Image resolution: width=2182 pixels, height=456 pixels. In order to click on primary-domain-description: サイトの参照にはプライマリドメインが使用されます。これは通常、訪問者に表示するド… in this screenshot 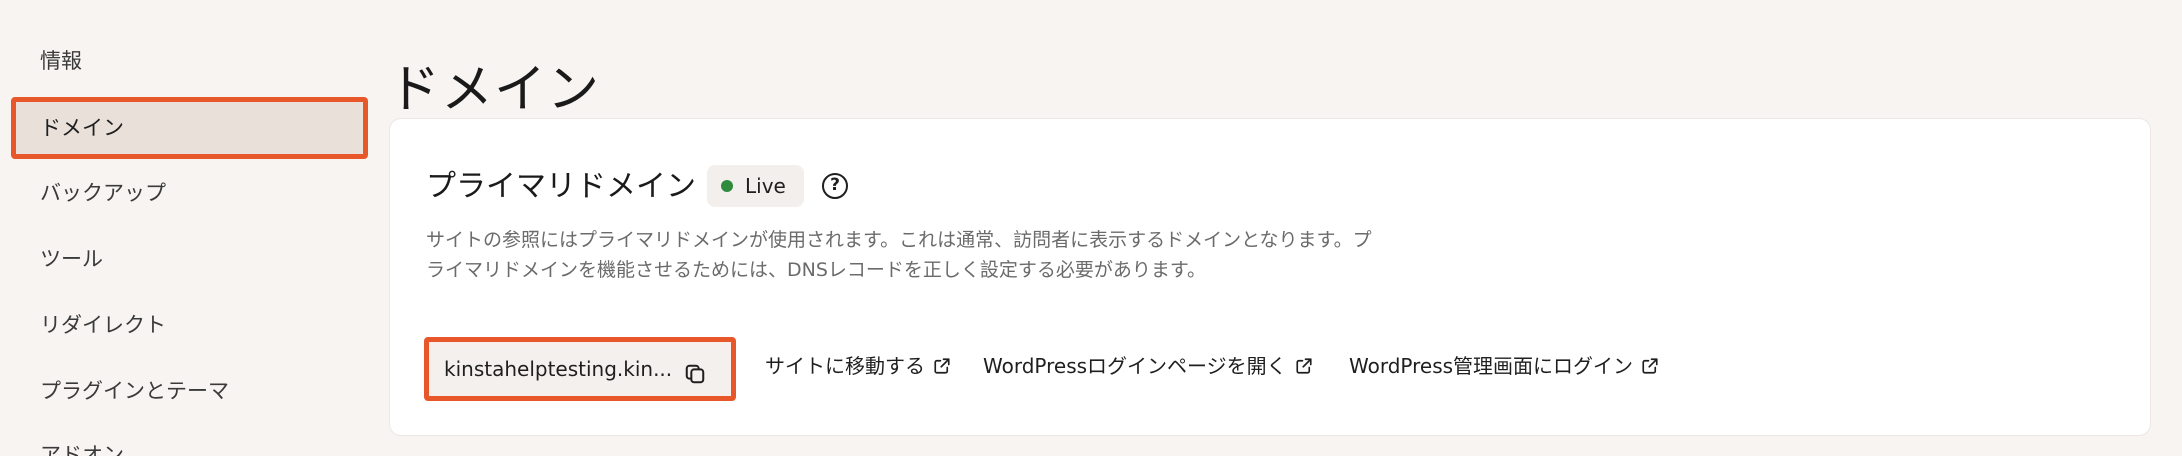, I will do `click(899, 255)`.